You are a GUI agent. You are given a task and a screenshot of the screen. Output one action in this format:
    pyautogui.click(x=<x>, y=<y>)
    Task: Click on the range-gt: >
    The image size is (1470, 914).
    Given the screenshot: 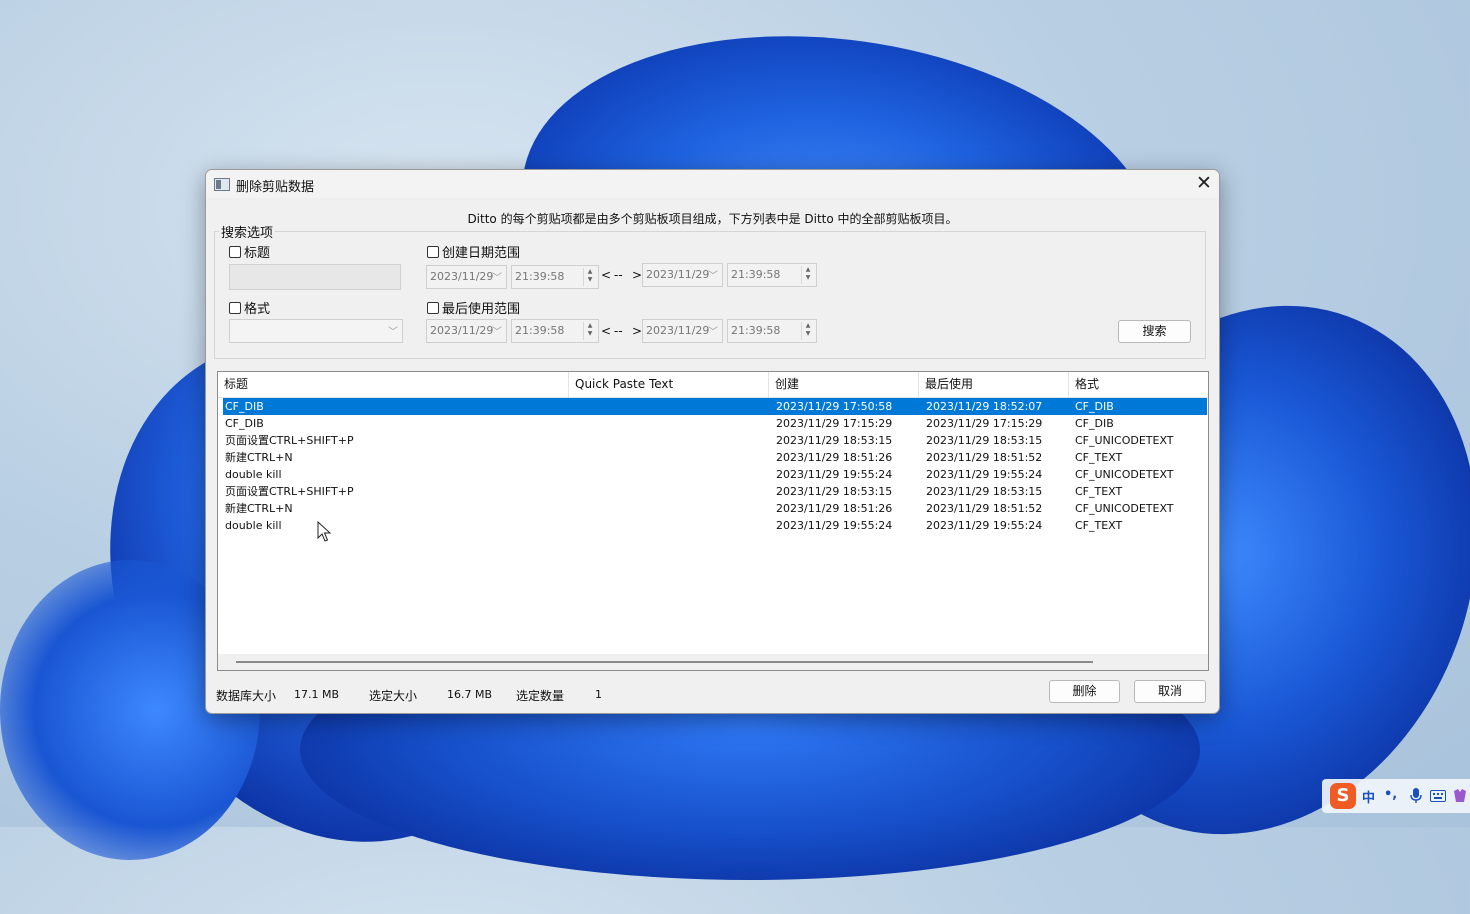 What is the action you would take?
    pyautogui.click(x=637, y=275)
    